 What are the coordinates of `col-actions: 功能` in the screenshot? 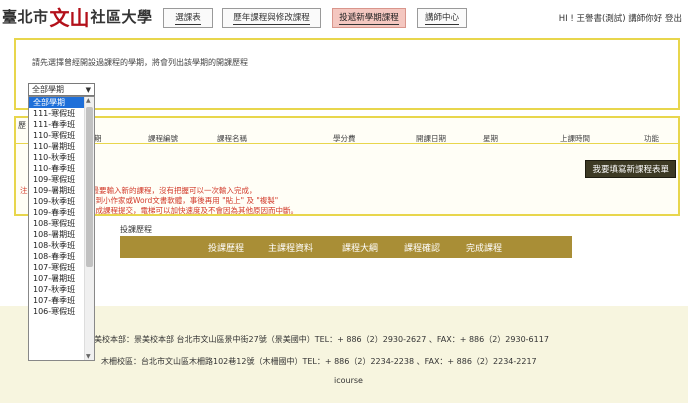 It's located at (651, 138).